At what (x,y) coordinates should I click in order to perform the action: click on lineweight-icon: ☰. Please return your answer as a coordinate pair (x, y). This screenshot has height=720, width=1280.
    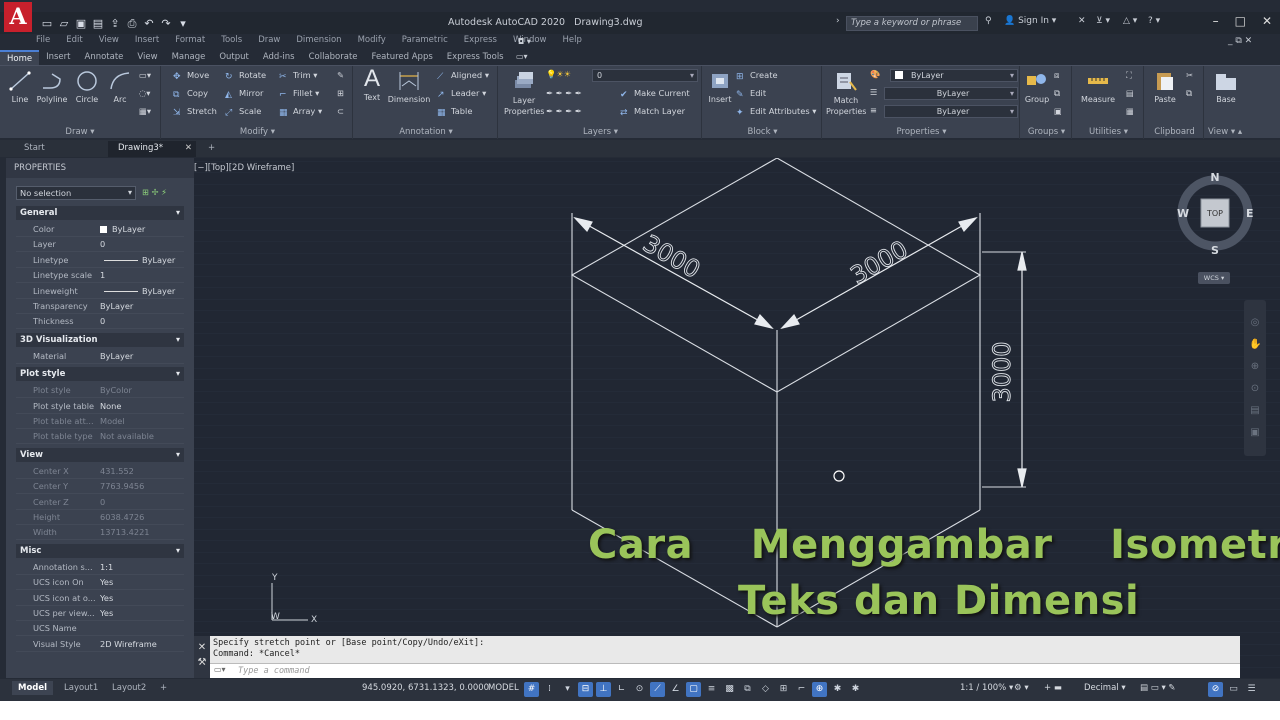
    Looking at the image, I should click on (873, 92).